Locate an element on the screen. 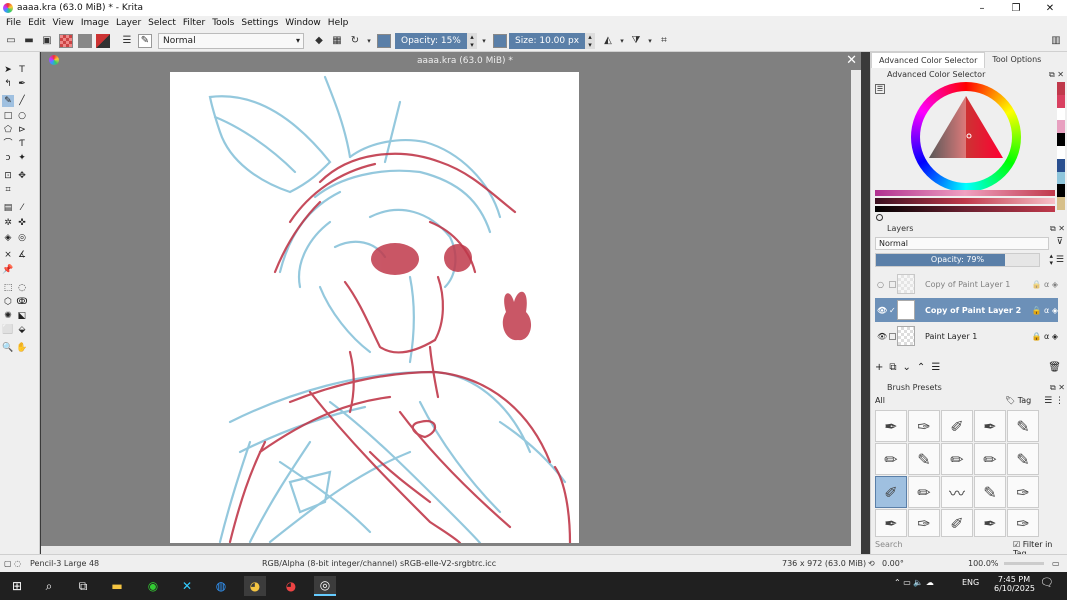 The height and width of the screenshot is (600, 1067). fill-tool-icon: ◈ is located at coordinates (8, 238).